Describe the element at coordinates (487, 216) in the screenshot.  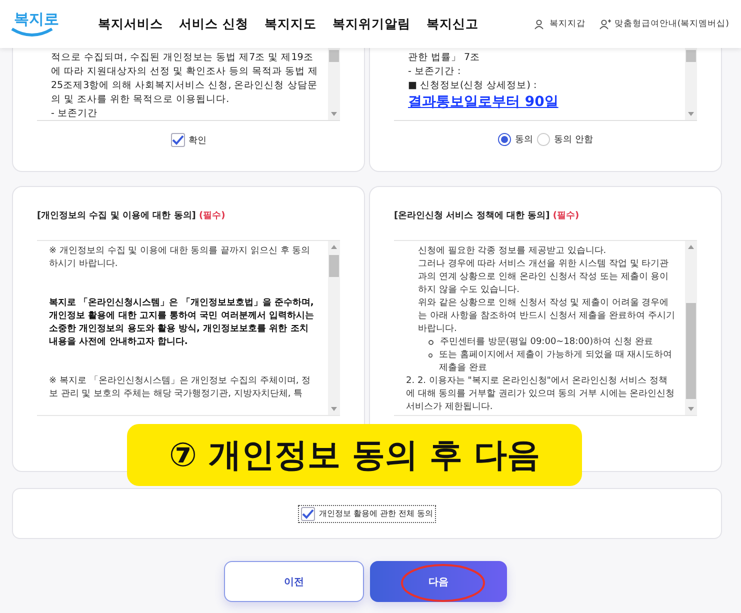
I see `section-title: [온라인신청 서비스 정책에 대한 동의] (필수)` at that location.